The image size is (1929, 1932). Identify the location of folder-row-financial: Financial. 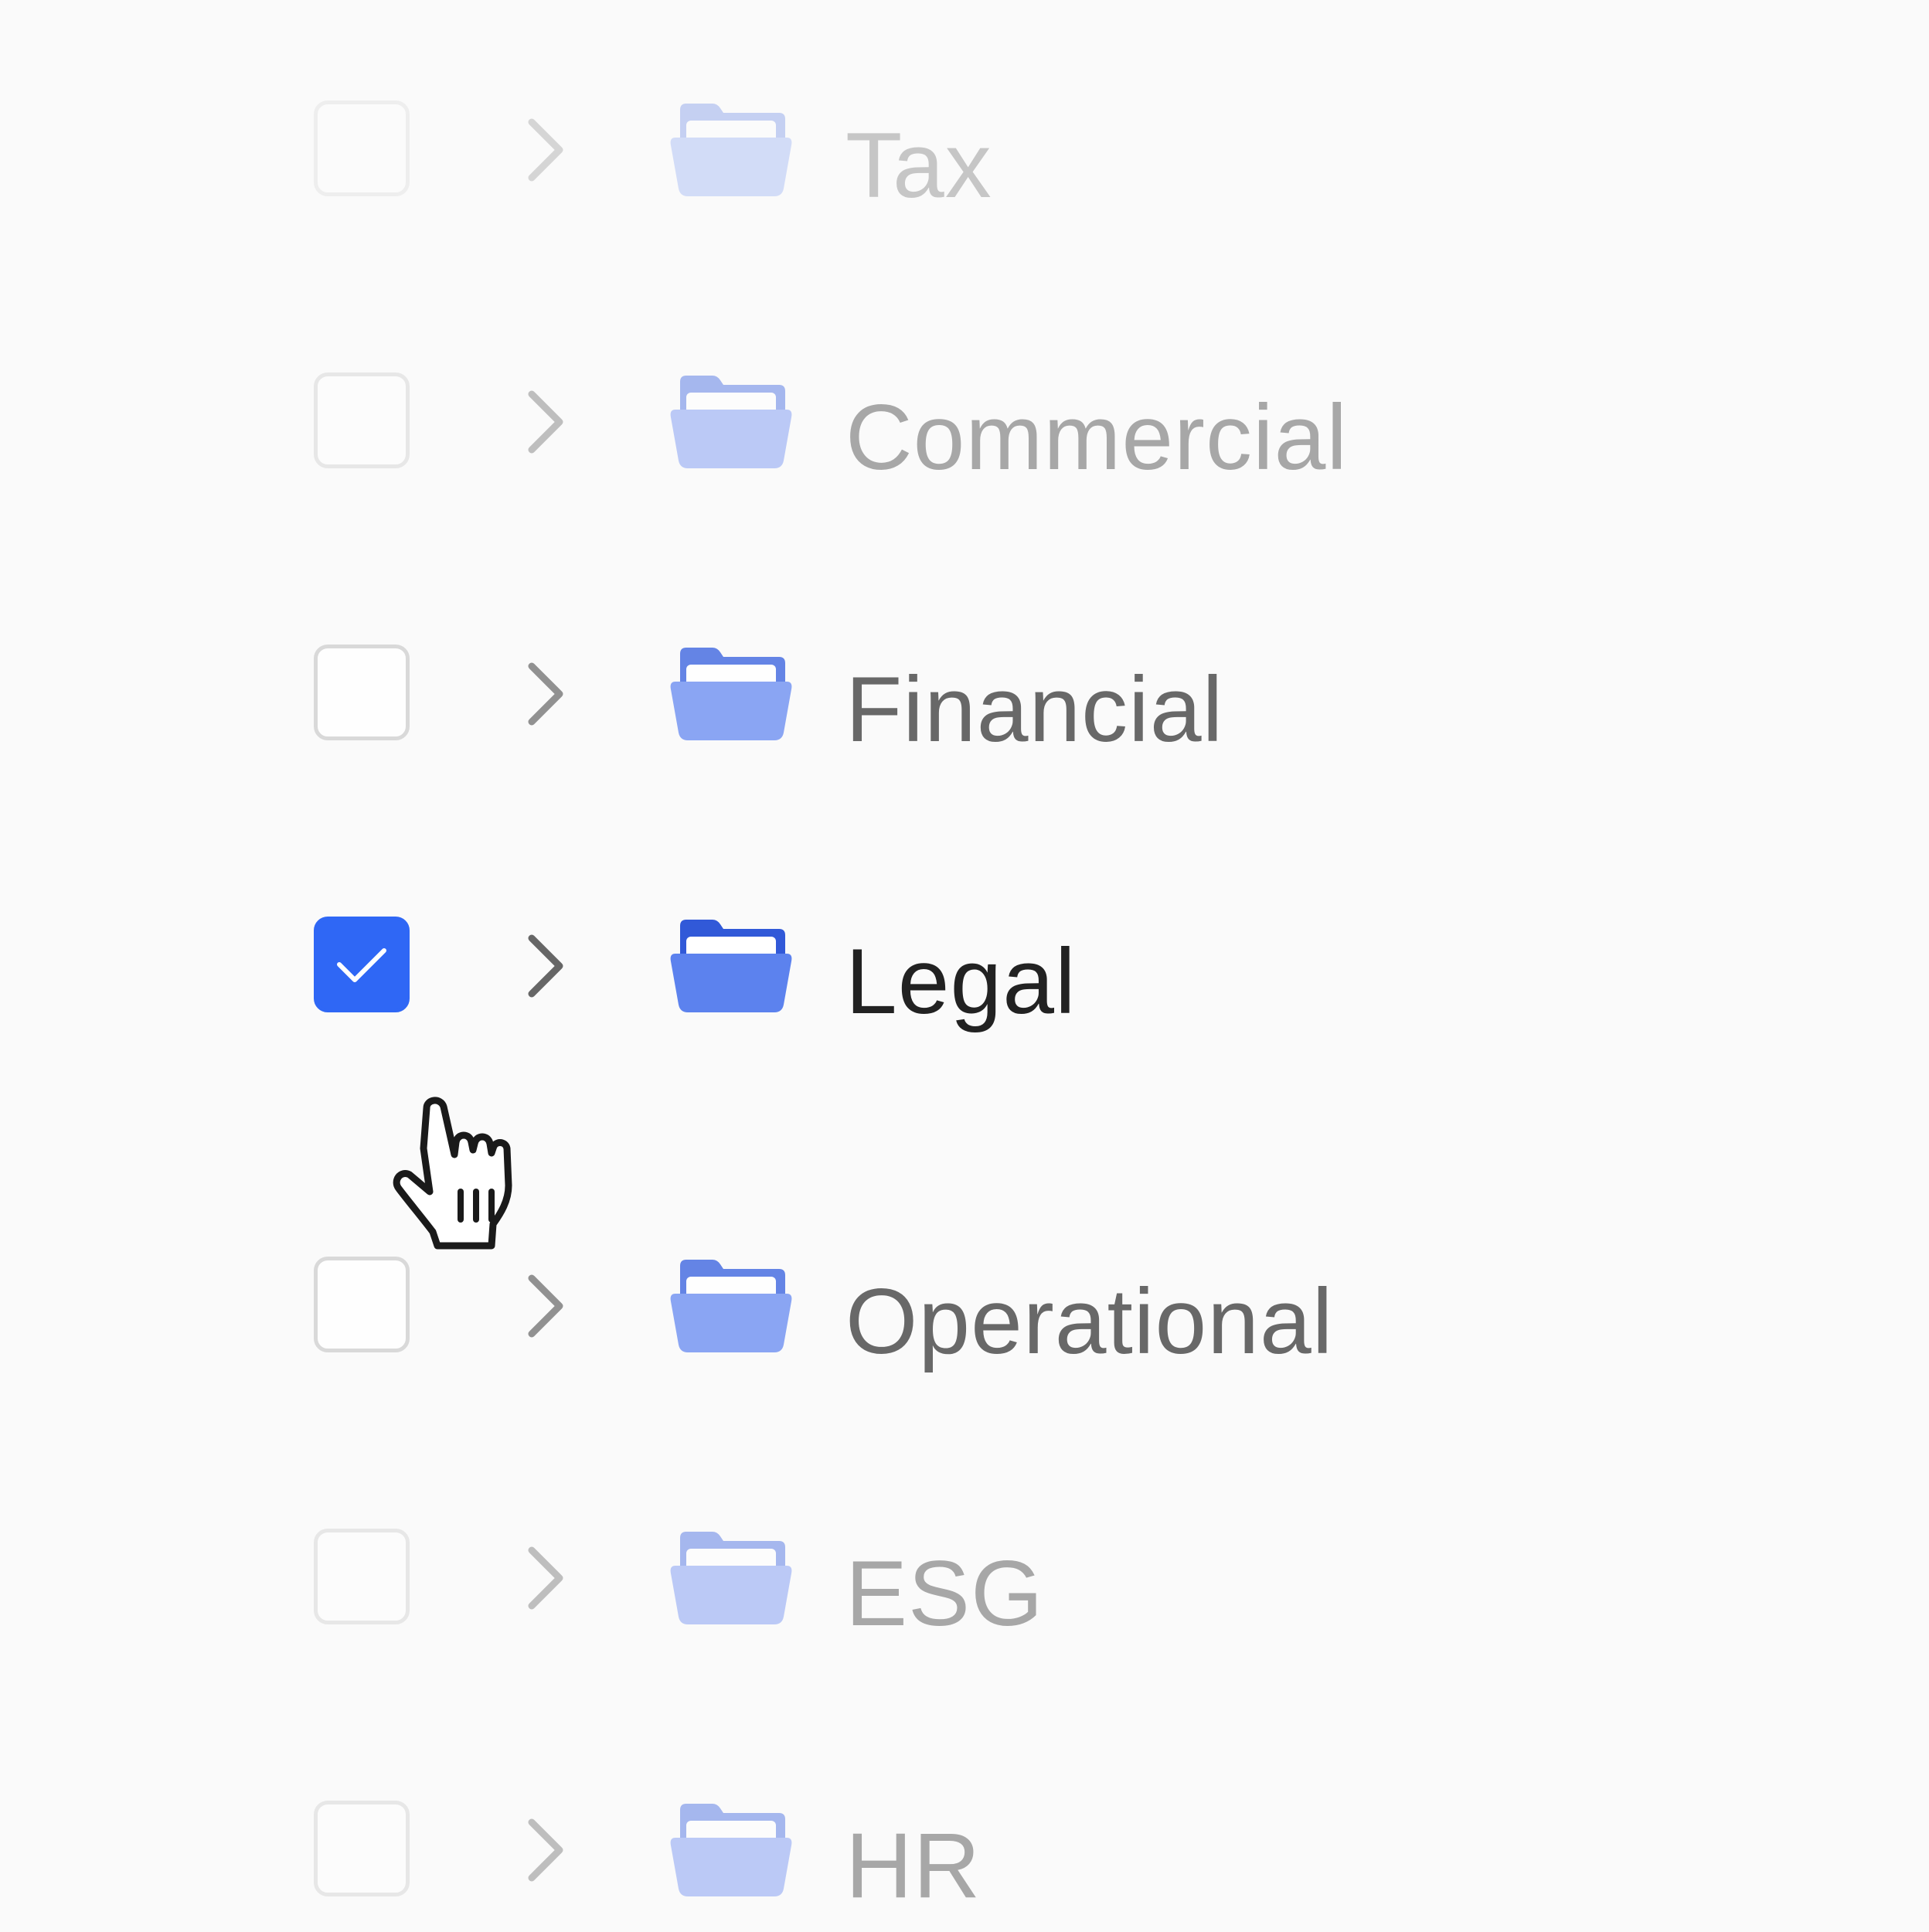
(964, 699).